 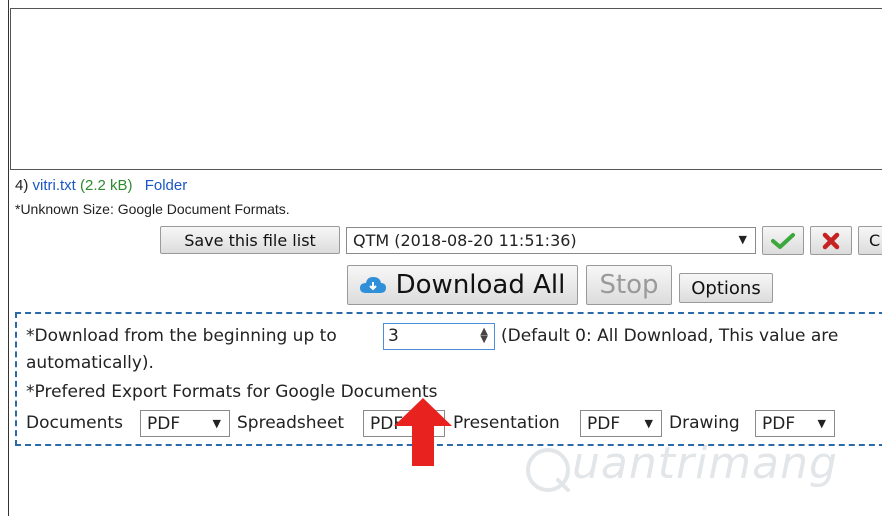 I want to click on file-list-select: QTM (2018-08-20 11:51:36) ▼, so click(x=551, y=240).